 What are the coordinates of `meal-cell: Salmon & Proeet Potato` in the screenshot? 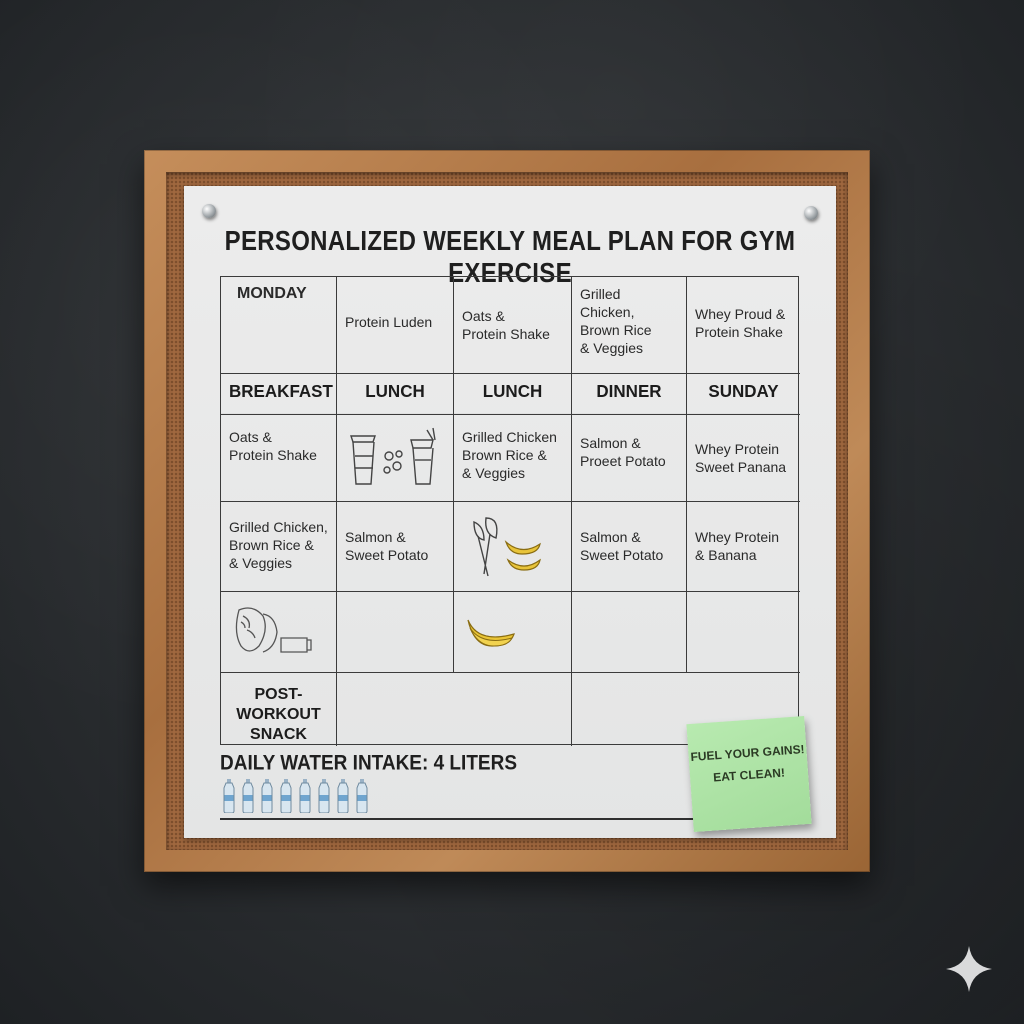 It's located at (629, 458).